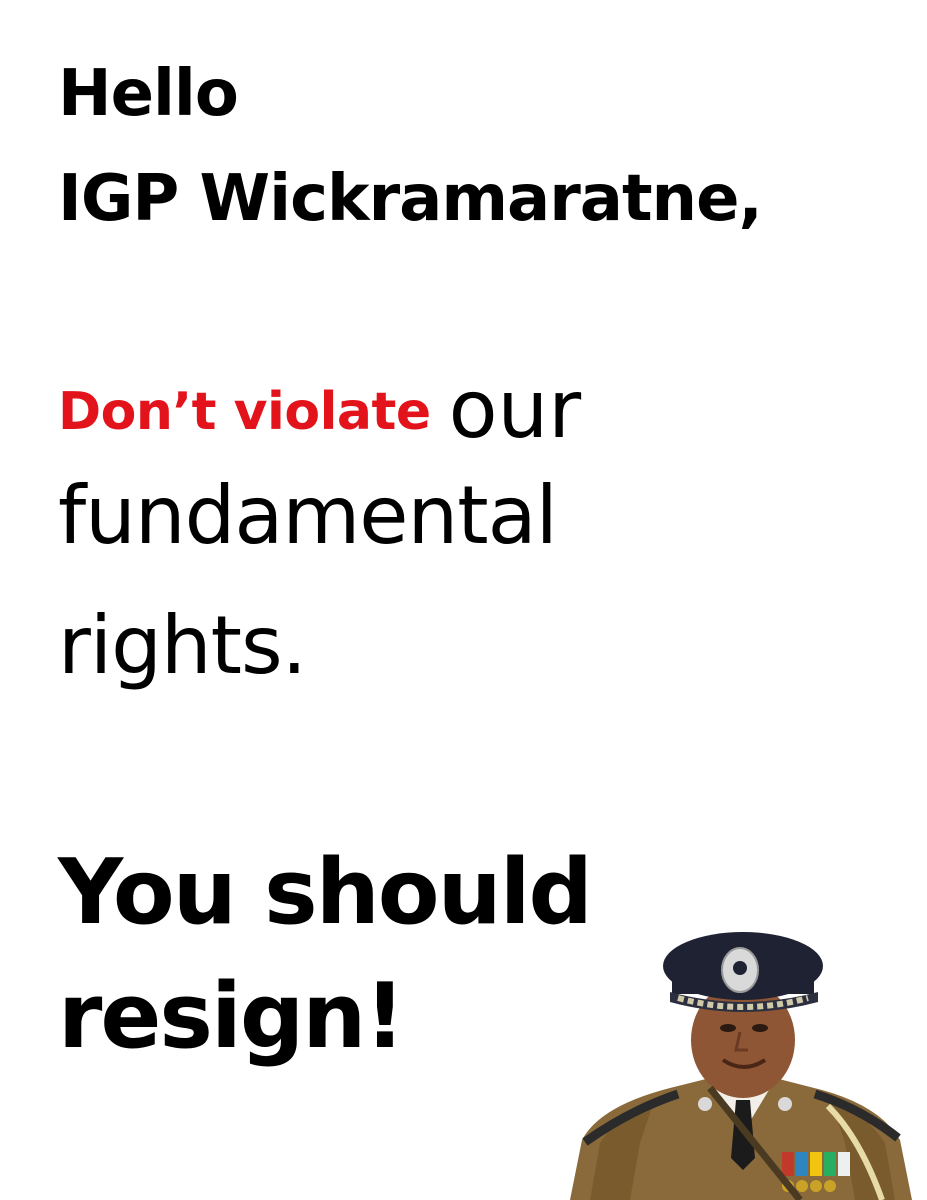 Image resolution: width=927 pixels, height=1200 pixels. Describe the element at coordinates (308, 515) in the screenshot. I see `body-line-fundamental: fundamental` at that location.